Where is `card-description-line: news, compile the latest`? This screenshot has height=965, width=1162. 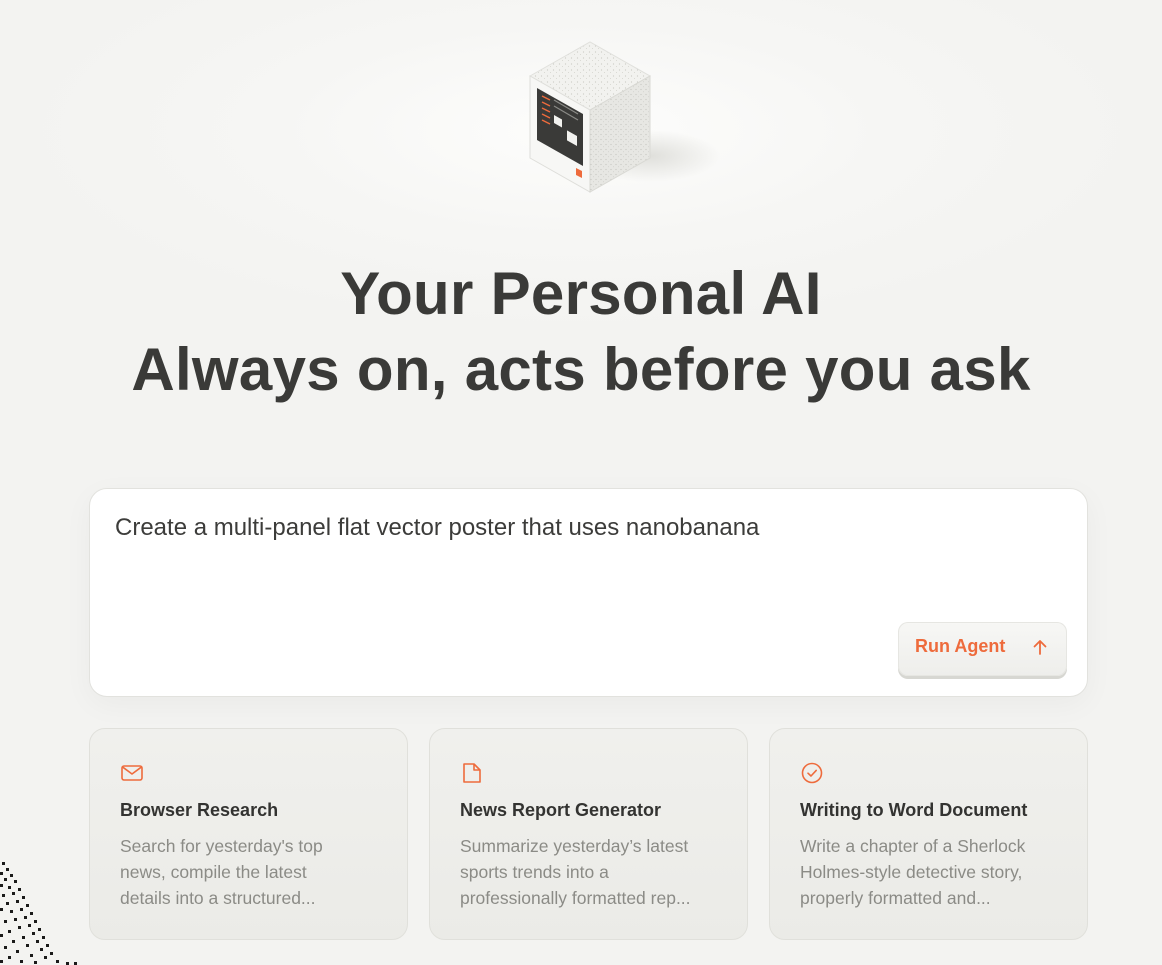 card-description-line: news, compile the latest is located at coordinates (213, 872).